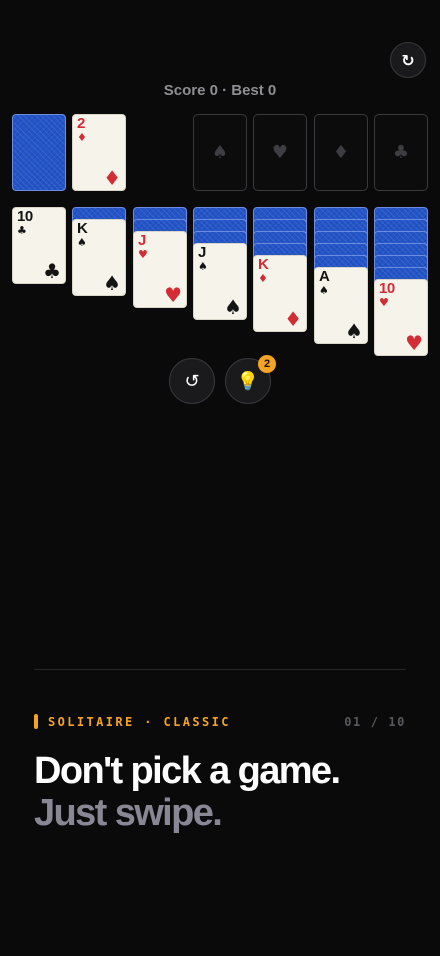 This screenshot has height=956, width=440. I want to click on divider, so click(220, 669).